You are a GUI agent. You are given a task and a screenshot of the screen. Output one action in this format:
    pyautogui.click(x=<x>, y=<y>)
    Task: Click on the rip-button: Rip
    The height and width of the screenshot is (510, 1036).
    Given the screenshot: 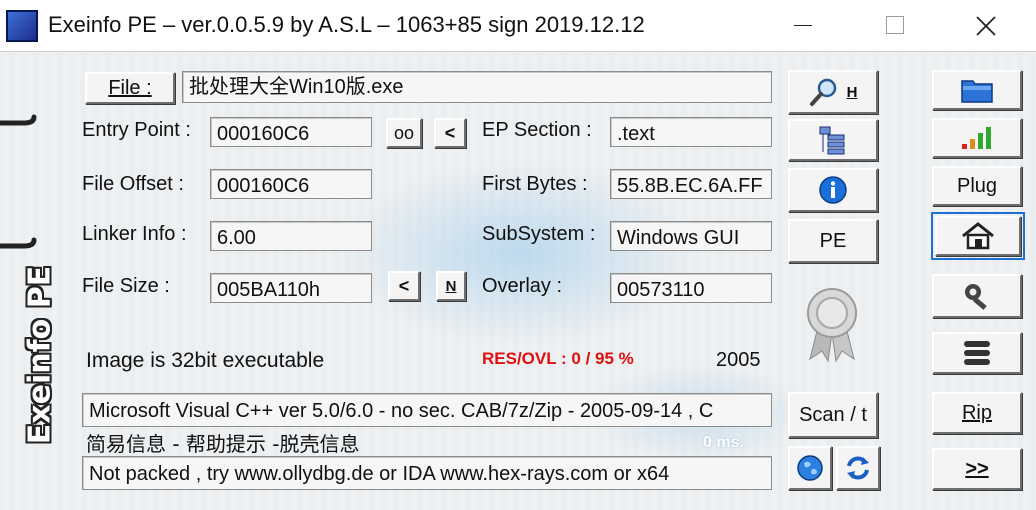 What is the action you would take?
    pyautogui.click(x=977, y=413)
    